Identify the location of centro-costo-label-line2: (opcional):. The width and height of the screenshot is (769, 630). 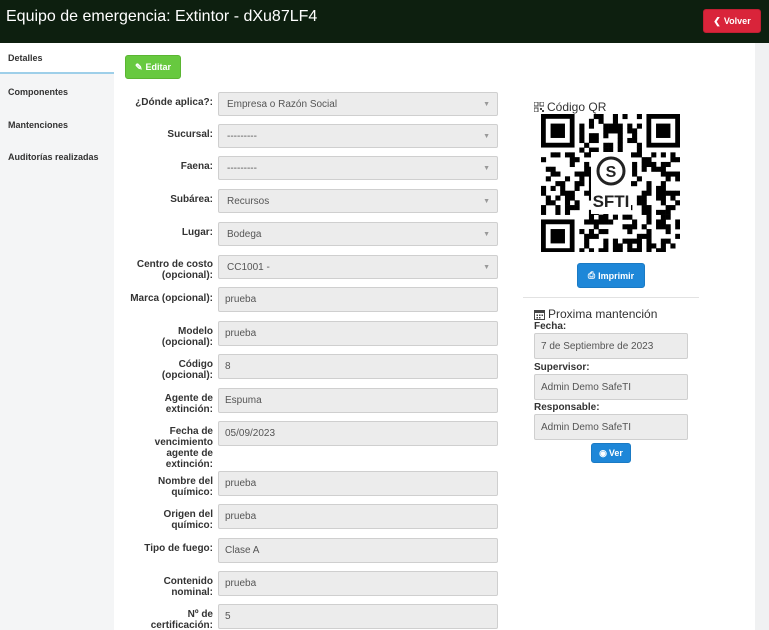
(187, 275).